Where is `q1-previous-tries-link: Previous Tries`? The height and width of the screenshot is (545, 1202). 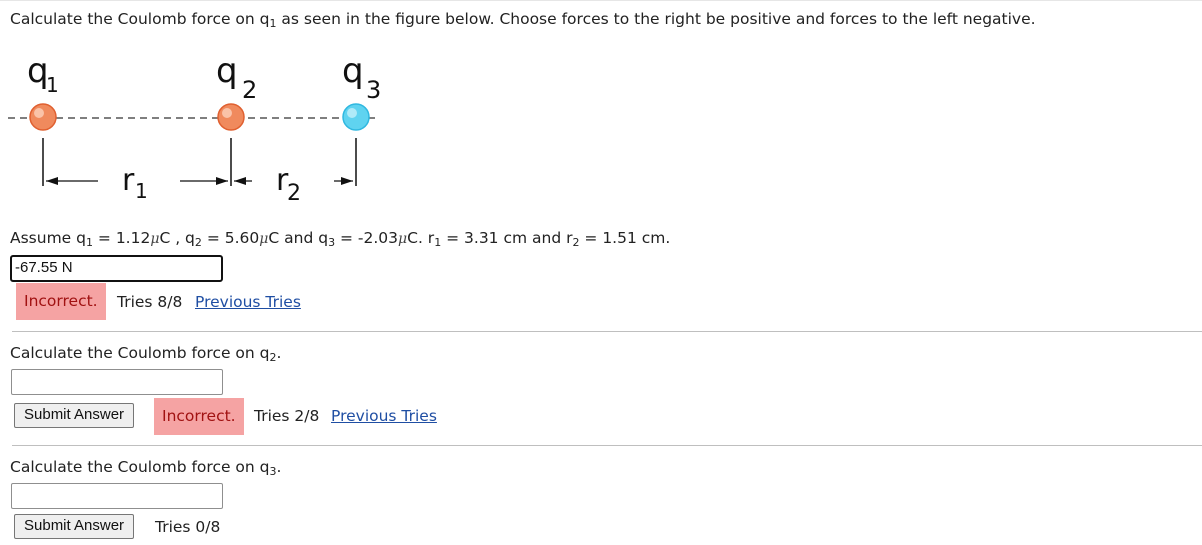
q1-previous-tries-link: Previous Tries is located at coordinates (248, 302).